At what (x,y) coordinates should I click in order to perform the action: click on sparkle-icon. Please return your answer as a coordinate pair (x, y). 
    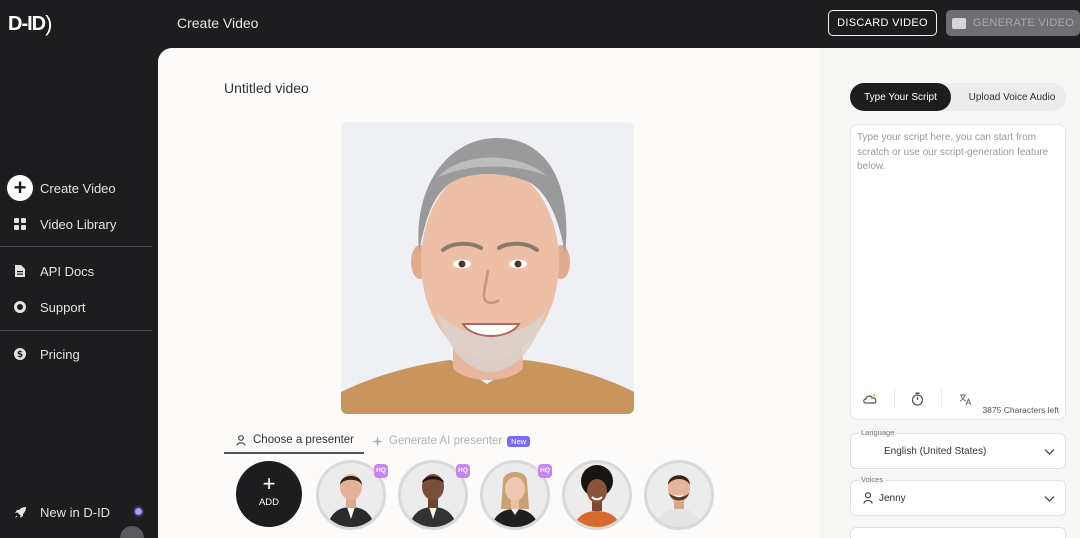
    Looking at the image, I should click on (377, 441).